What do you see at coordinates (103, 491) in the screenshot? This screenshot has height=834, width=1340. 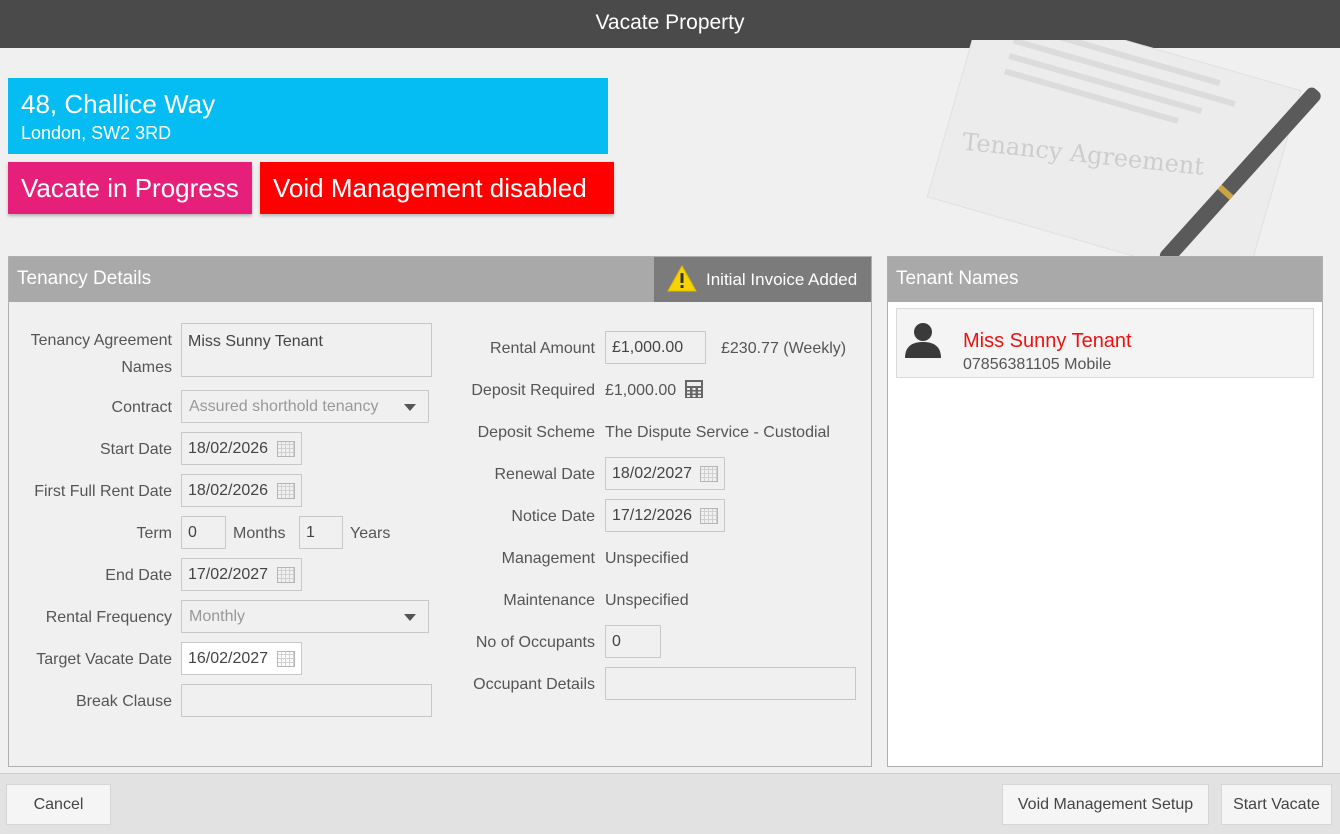 I see `first-full-rent-label: First Full Rent Date` at bounding box center [103, 491].